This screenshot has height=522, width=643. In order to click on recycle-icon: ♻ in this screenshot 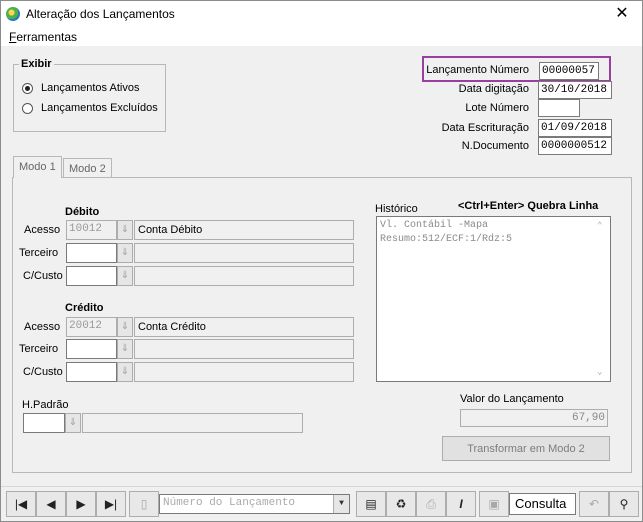, I will do `click(401, 504)`.